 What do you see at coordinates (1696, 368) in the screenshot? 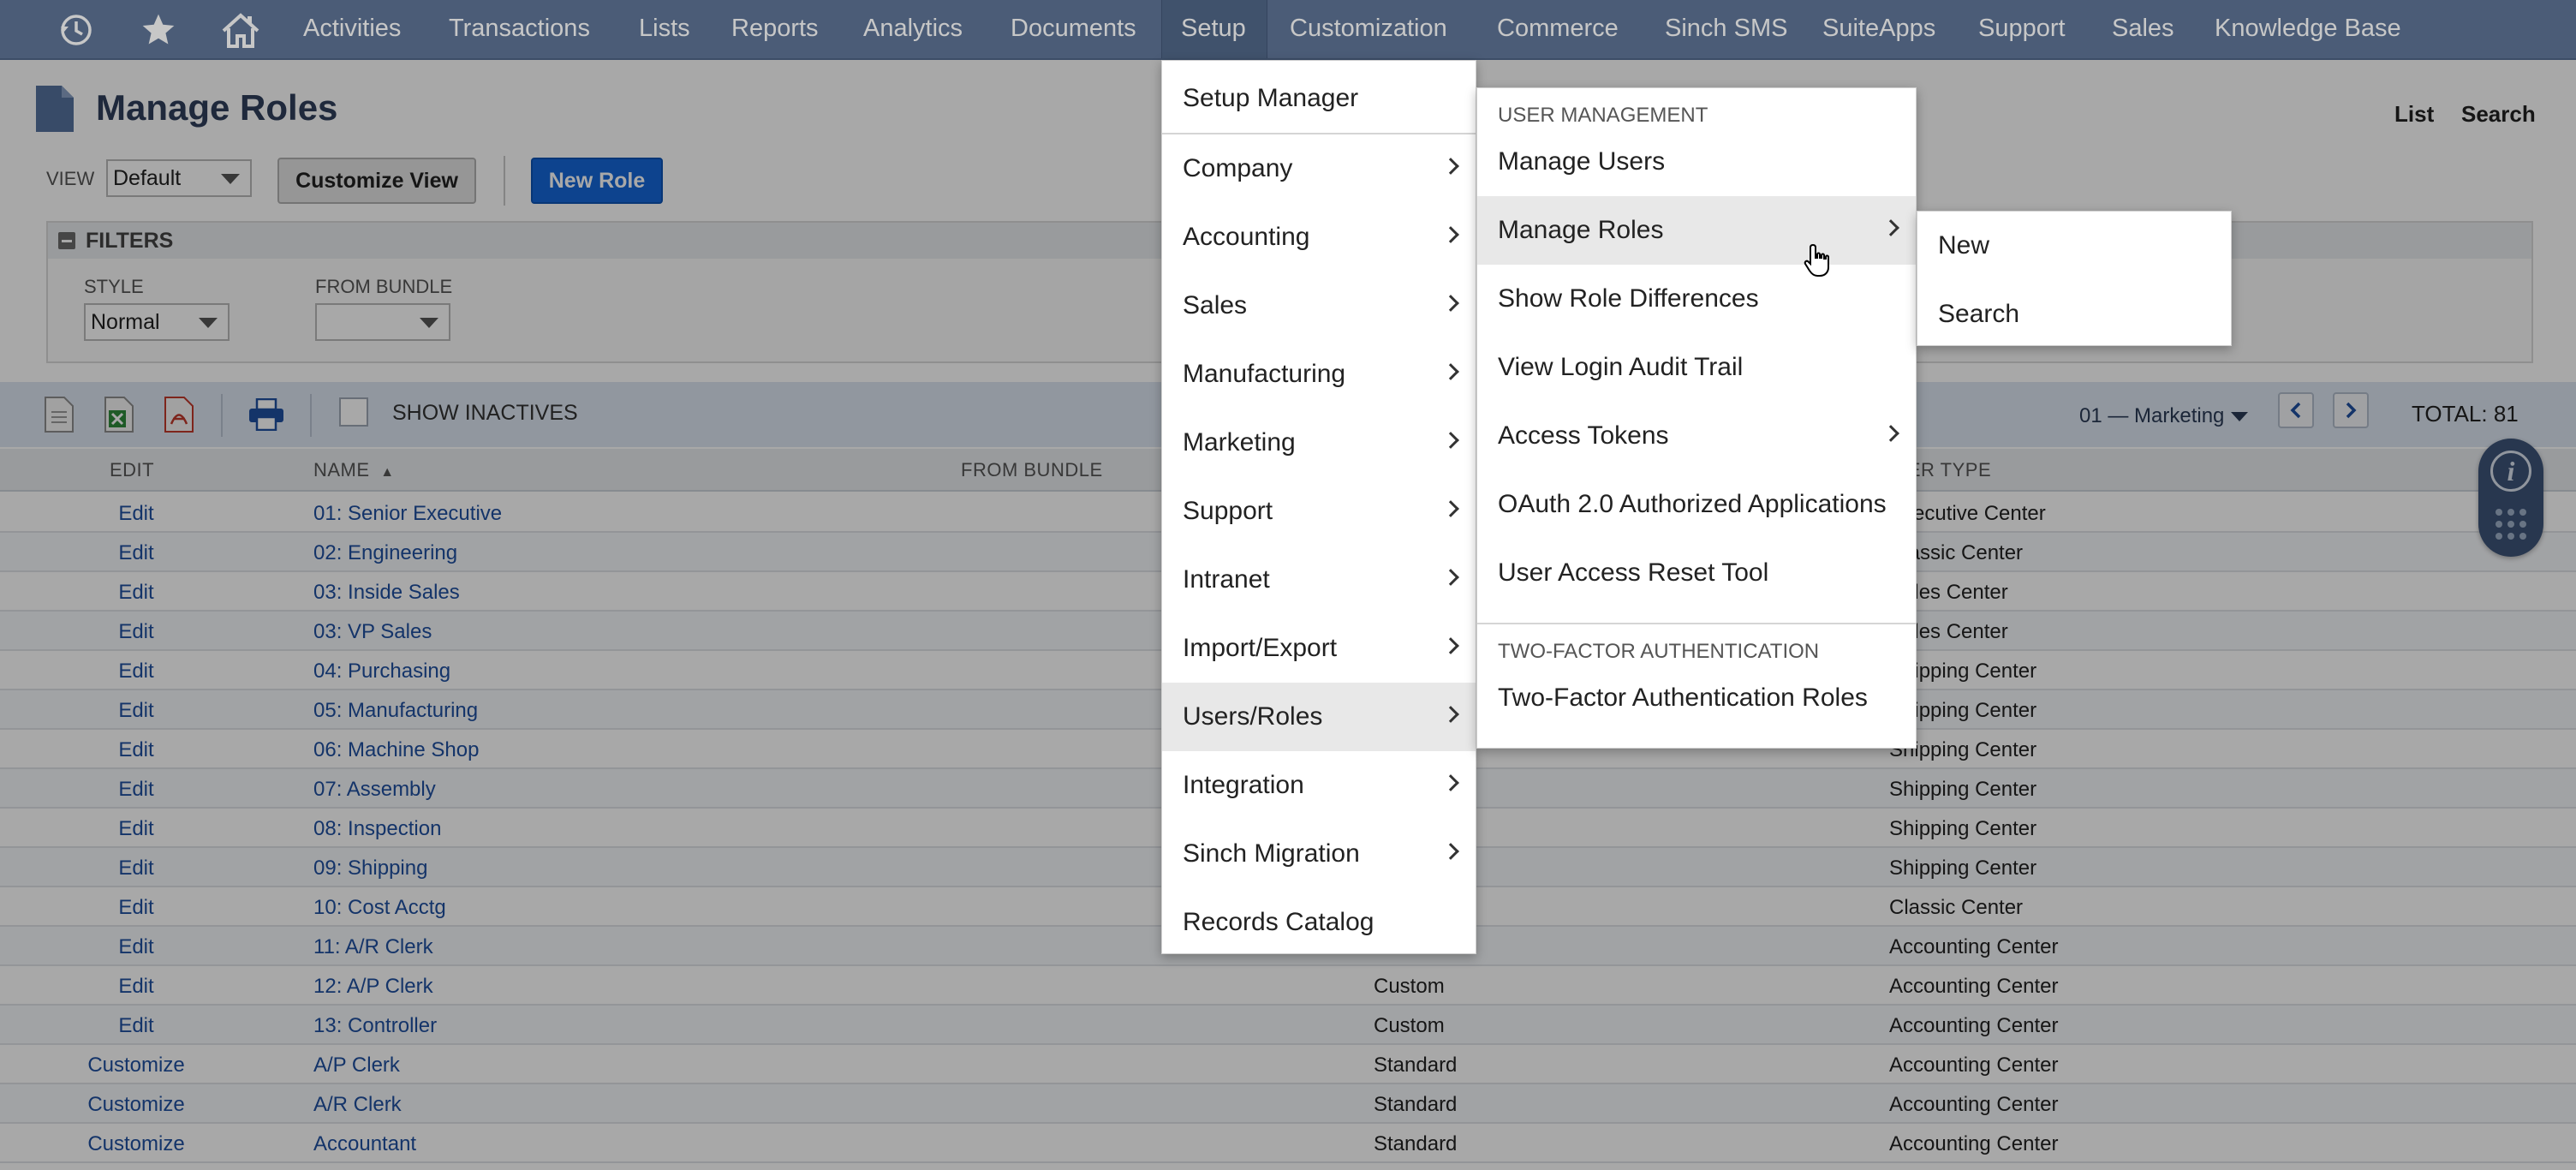
I see `menu-item-view-login-audit-trail: View Login Audit Trail` at bounding box center [1696, 368].